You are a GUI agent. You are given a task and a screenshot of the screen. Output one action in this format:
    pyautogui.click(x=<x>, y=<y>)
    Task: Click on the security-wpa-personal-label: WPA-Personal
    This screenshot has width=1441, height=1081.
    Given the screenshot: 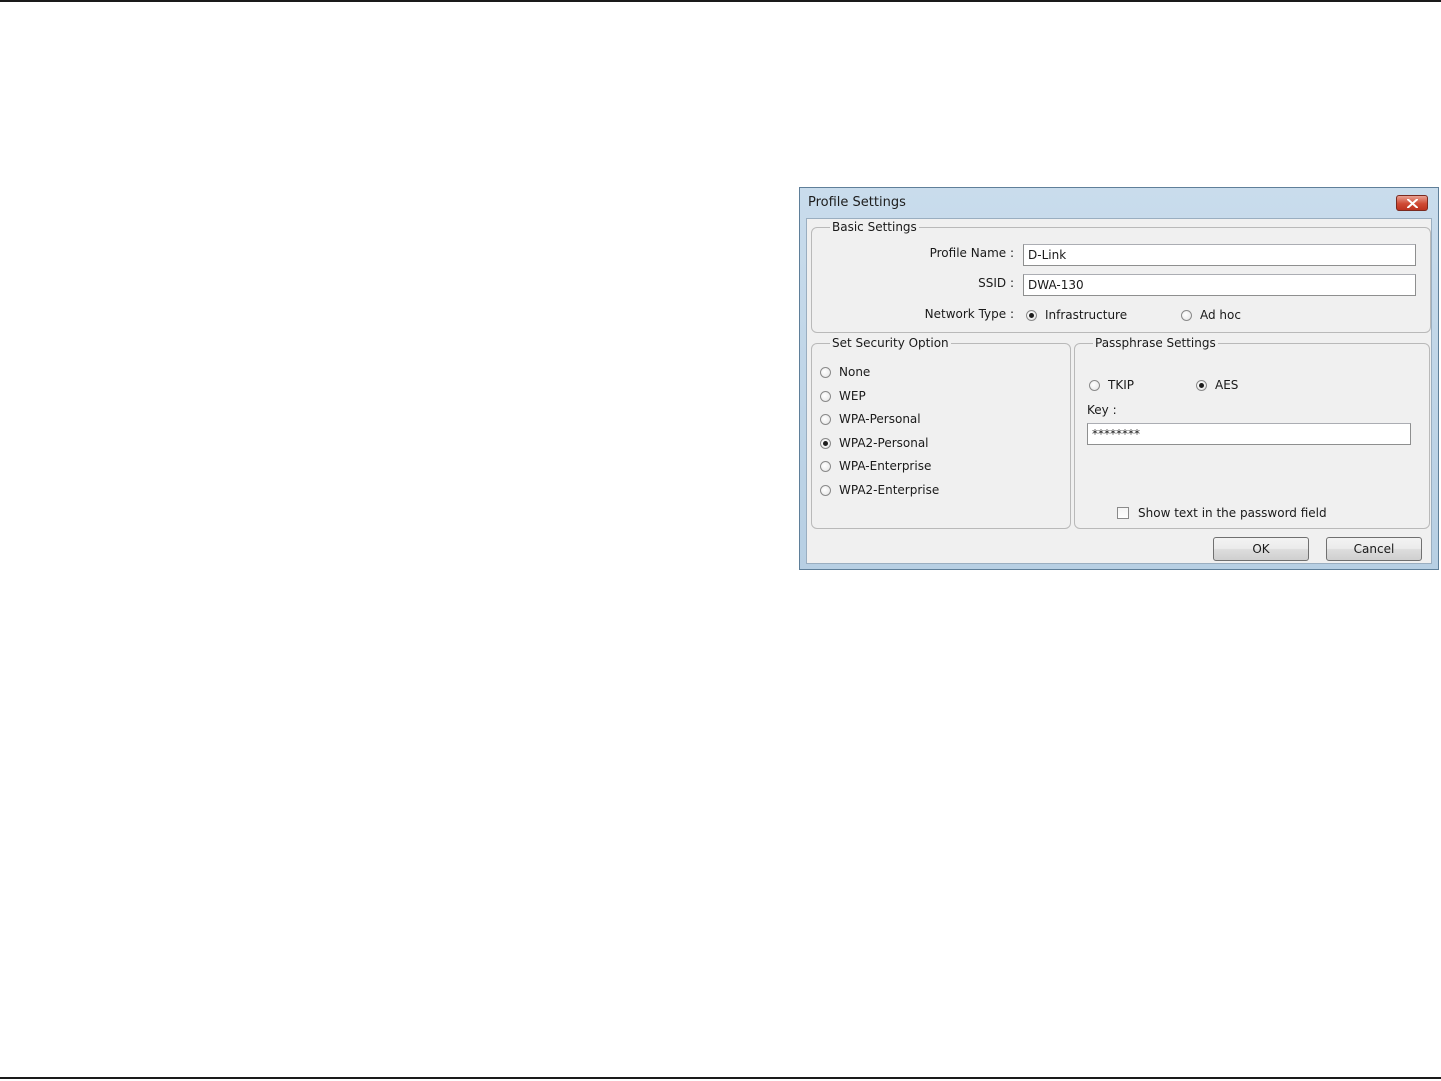 What is the action you would take?
    pyautogui.click(x=880, y=419)
    